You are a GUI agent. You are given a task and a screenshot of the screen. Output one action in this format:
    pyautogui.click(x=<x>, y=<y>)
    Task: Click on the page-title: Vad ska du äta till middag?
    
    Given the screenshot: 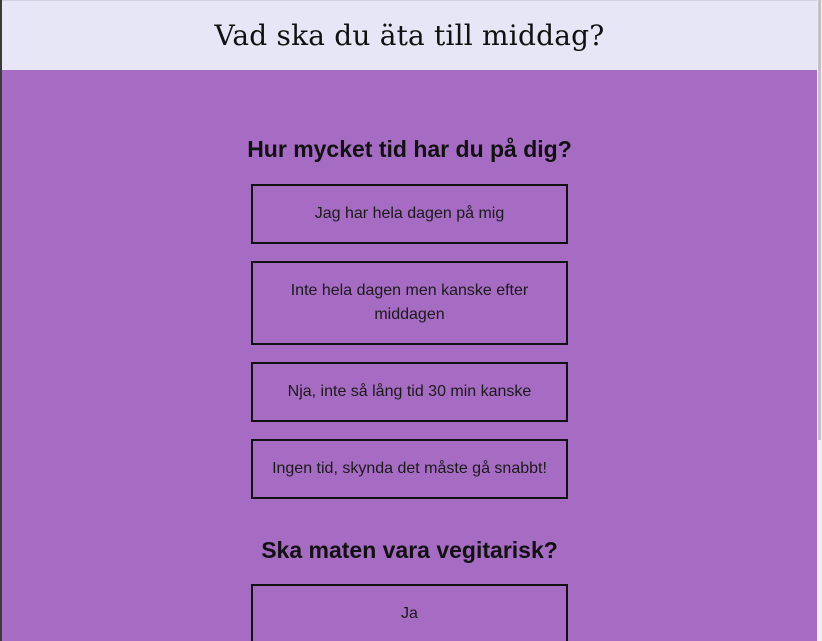 What is the action you would take?
    pyautogui.click(x=409, y=35)
    